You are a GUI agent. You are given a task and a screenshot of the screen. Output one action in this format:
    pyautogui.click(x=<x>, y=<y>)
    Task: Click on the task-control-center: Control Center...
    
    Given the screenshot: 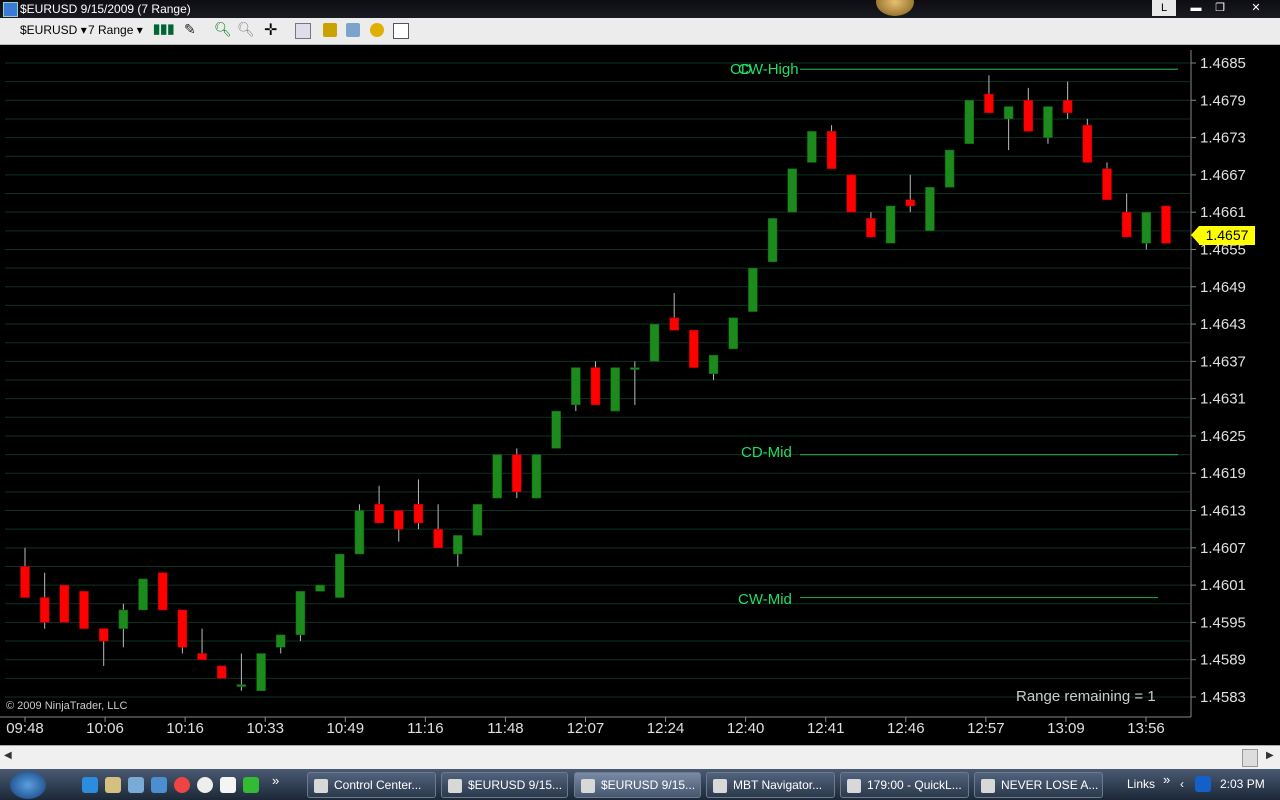 What is the action you would take?
    pyautogui.click(x=371, y=785)
    